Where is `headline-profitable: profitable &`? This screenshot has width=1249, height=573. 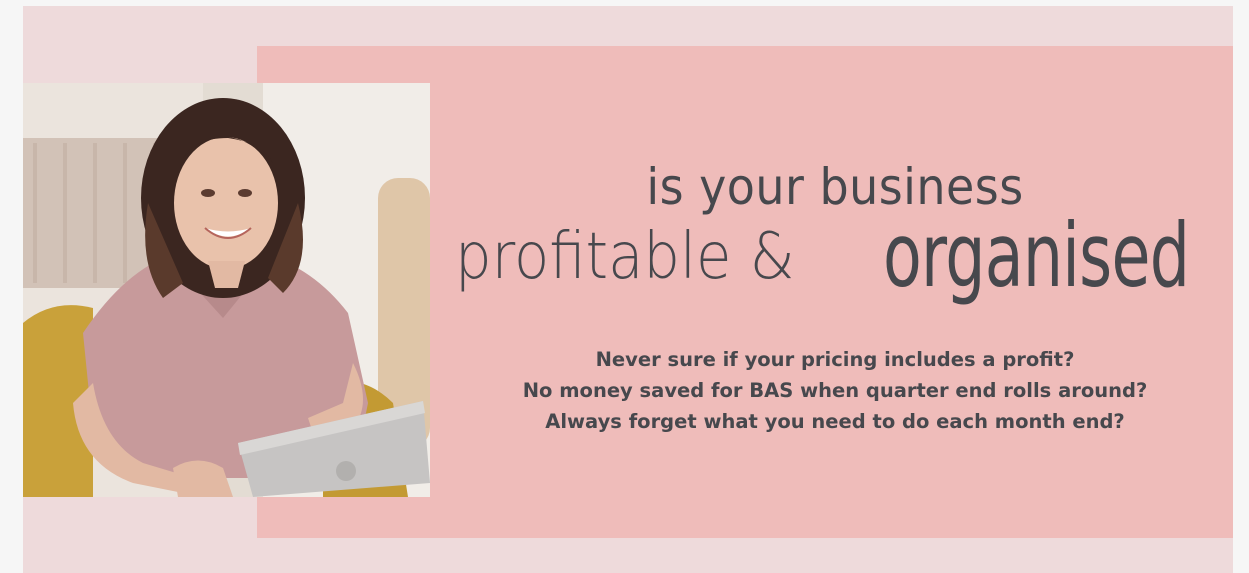
headline-profitable: profitable & is located at coordinates (625, 257).